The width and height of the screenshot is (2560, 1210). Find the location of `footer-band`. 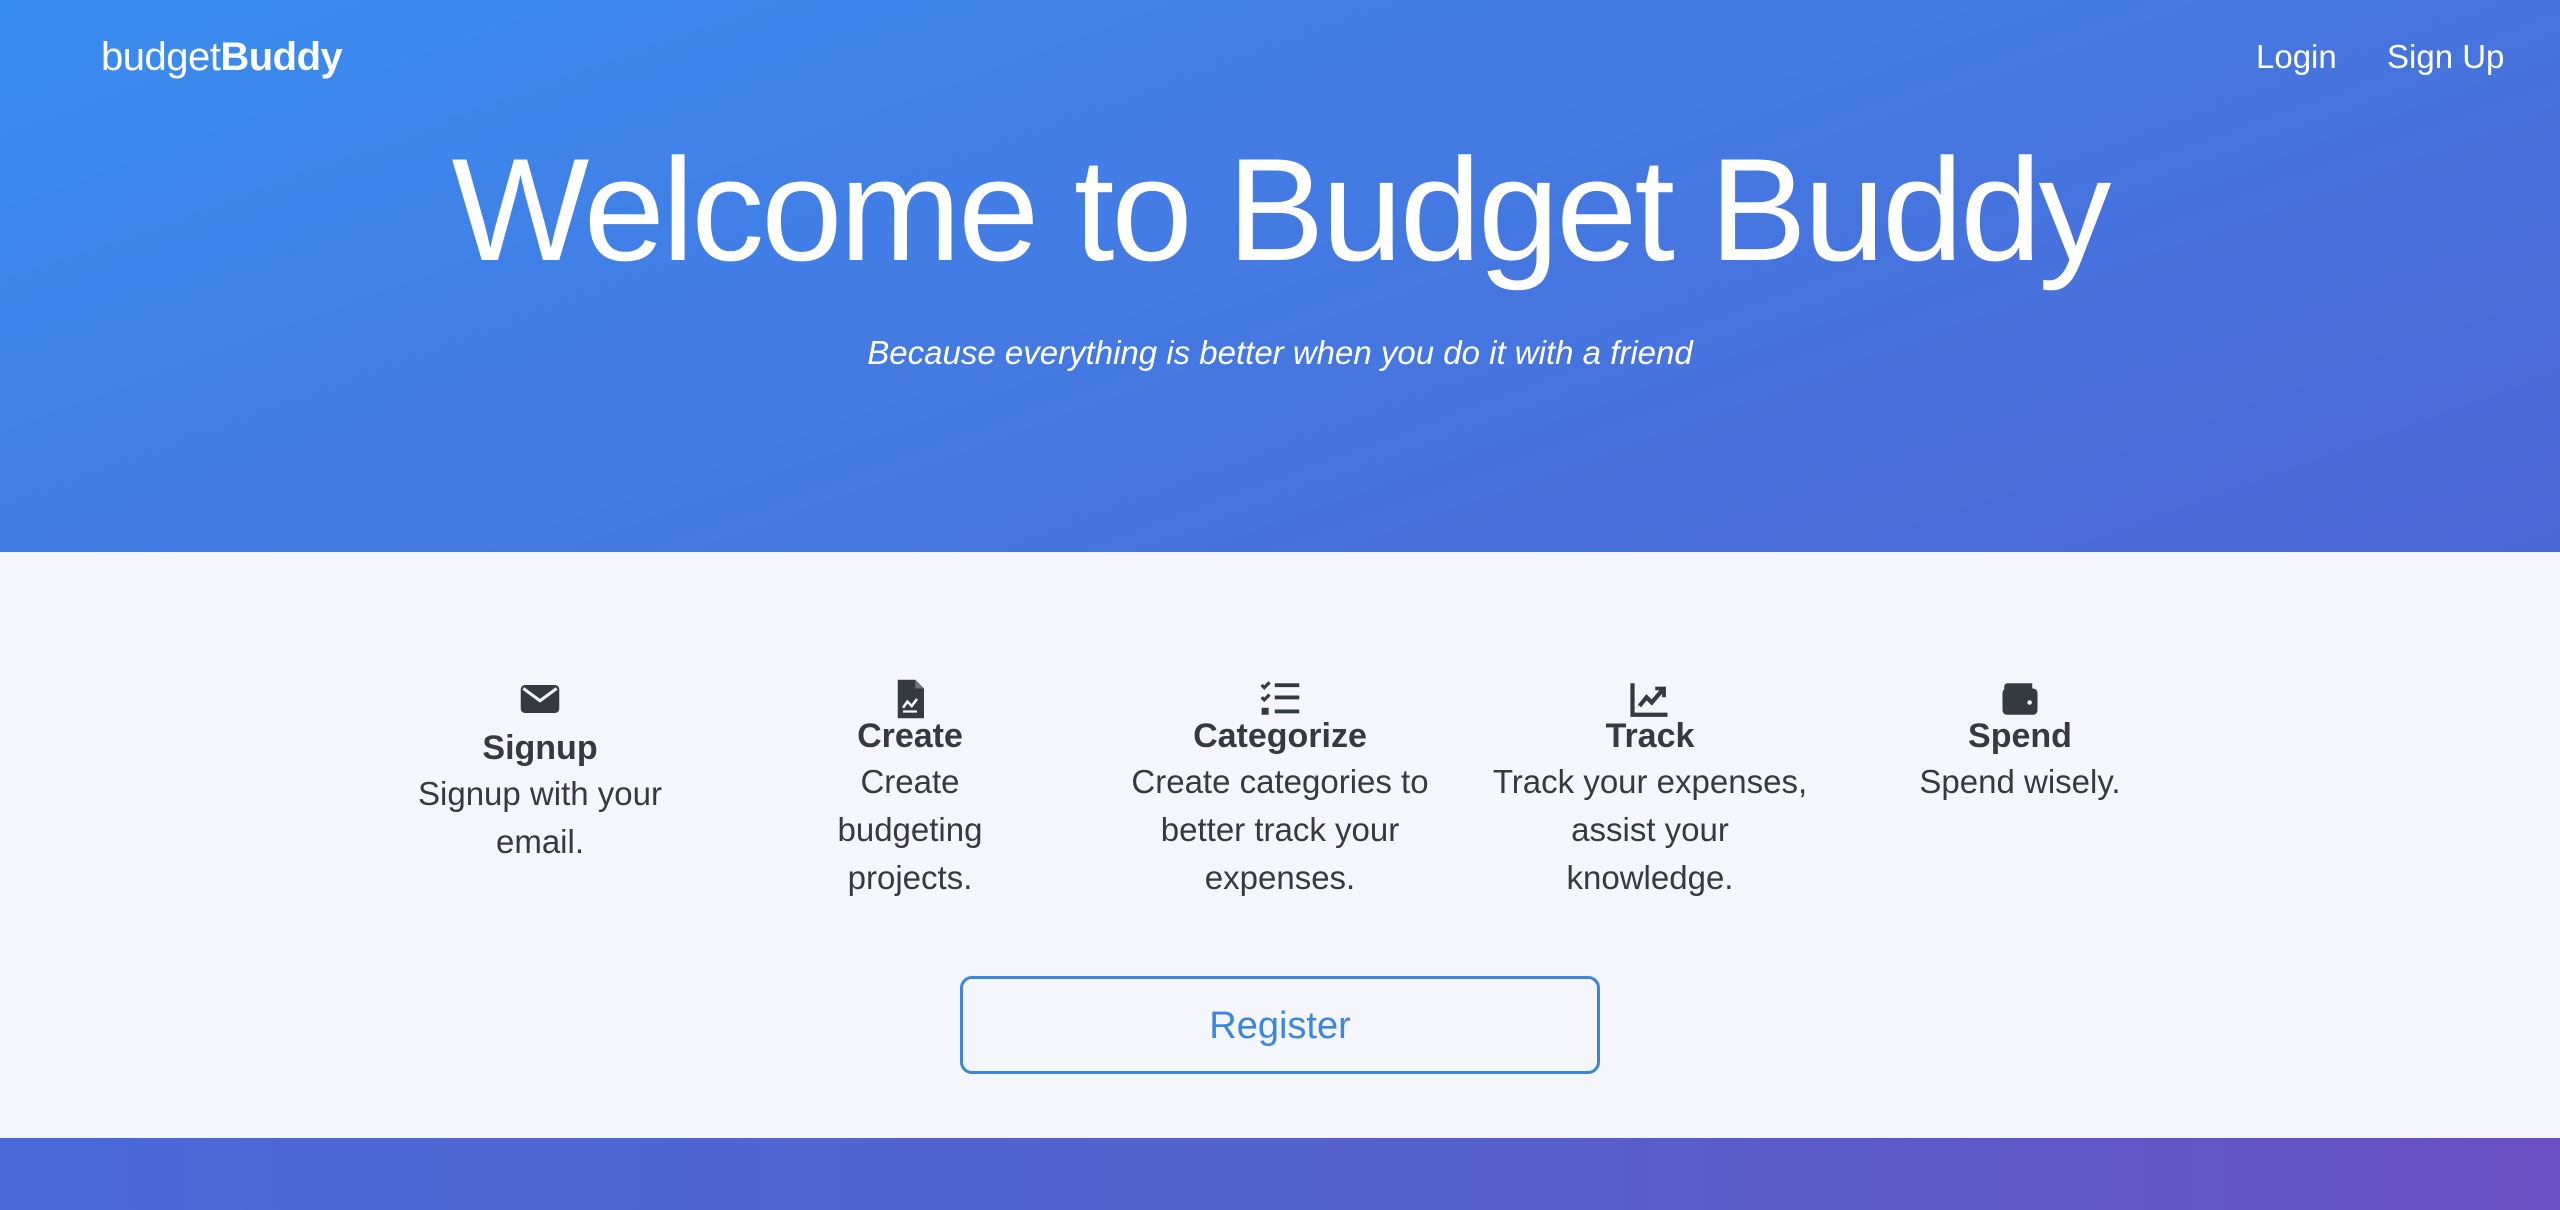

footer-band is located at coordinates (1280, 1174).